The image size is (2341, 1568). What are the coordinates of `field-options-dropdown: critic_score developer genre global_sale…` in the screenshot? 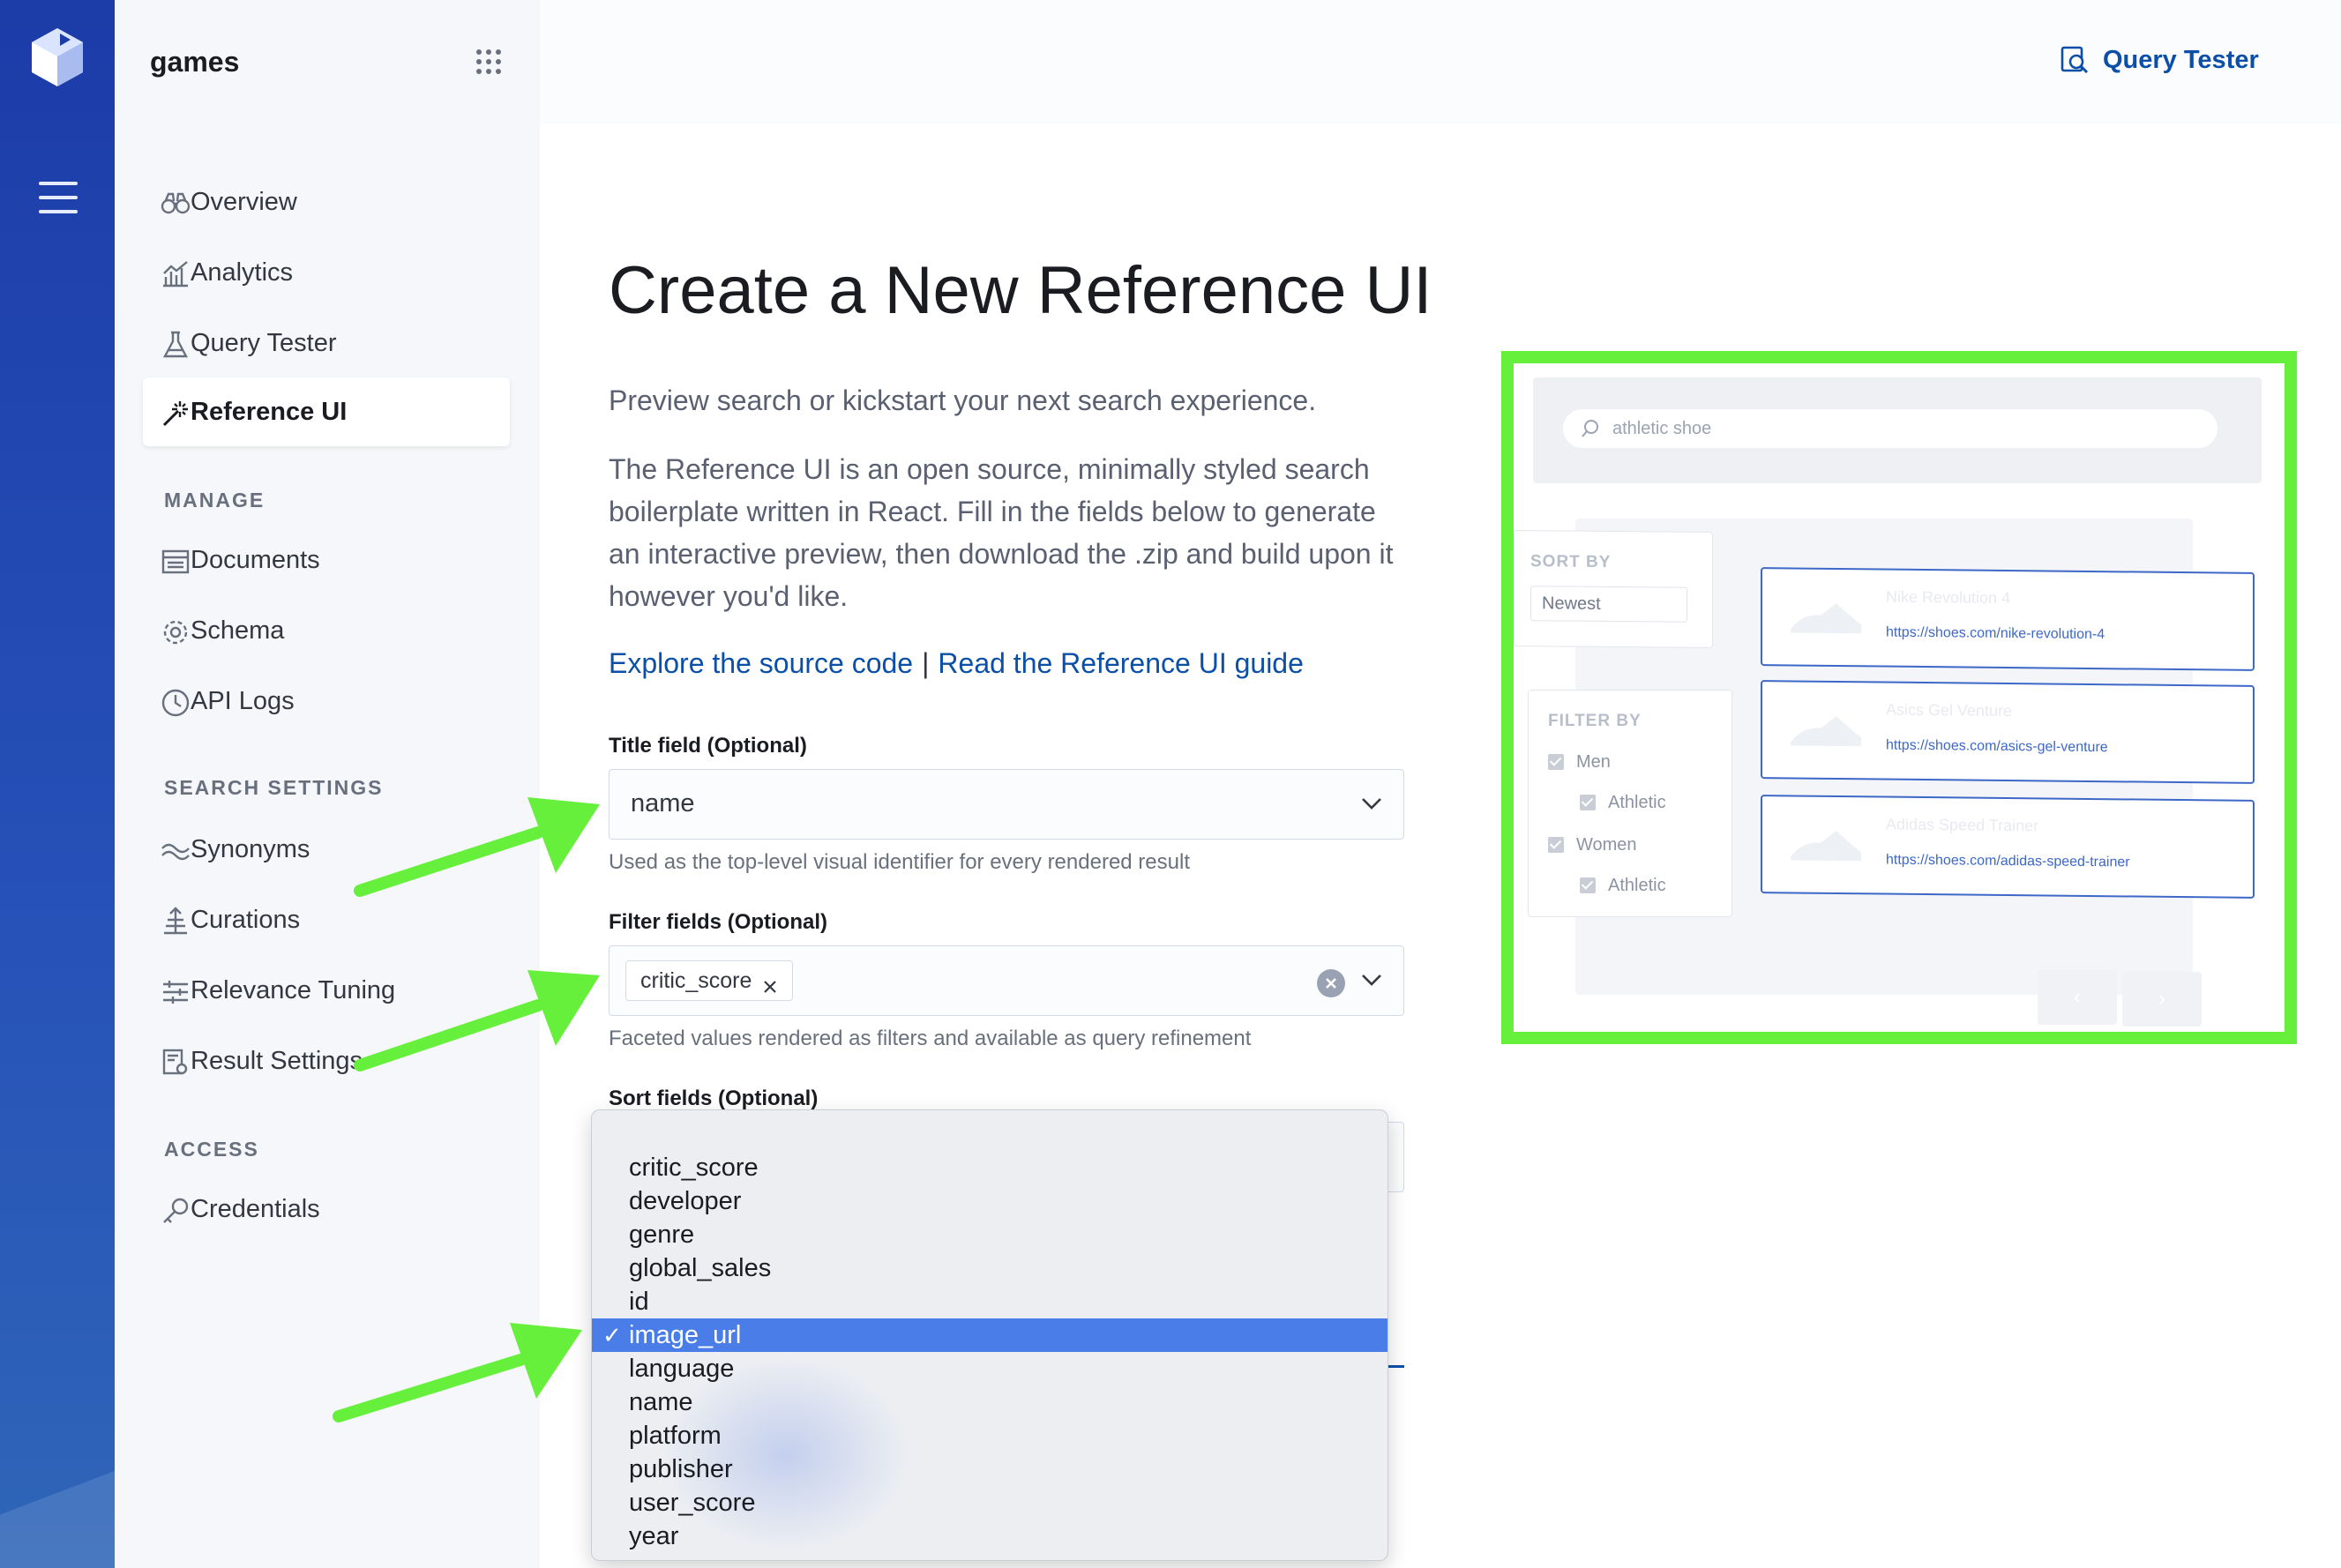 It's located at (989, 1335).